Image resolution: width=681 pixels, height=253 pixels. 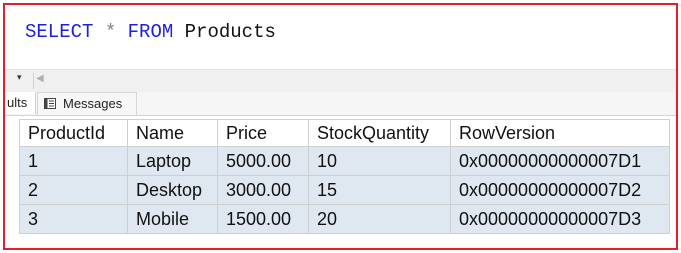 I want to click on table-cell: 0x00000000000007D2, so click(x=560, y=190).